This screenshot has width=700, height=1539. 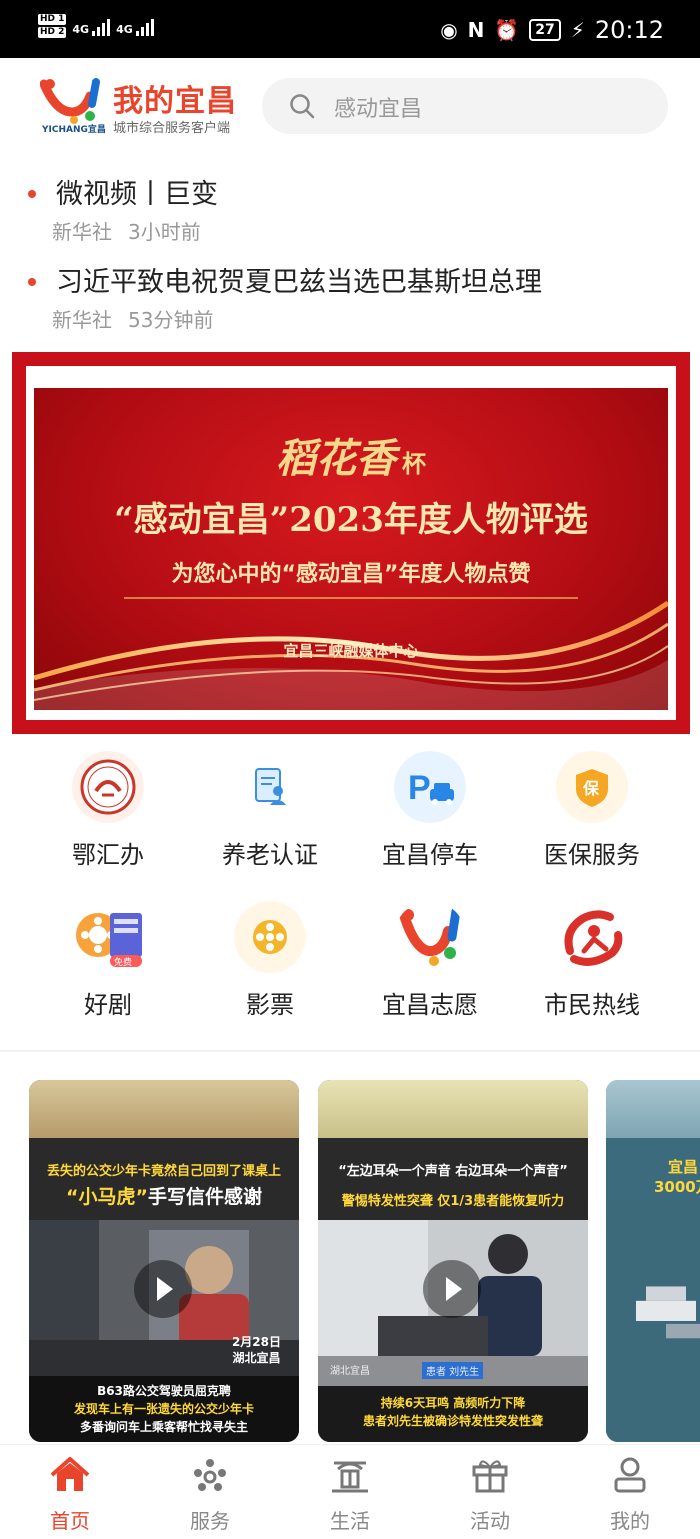 What do you see at coordinates (490, 1492) in the screenshot?
I see `tab-activities: 活动` at bounding box center [490, 1492].